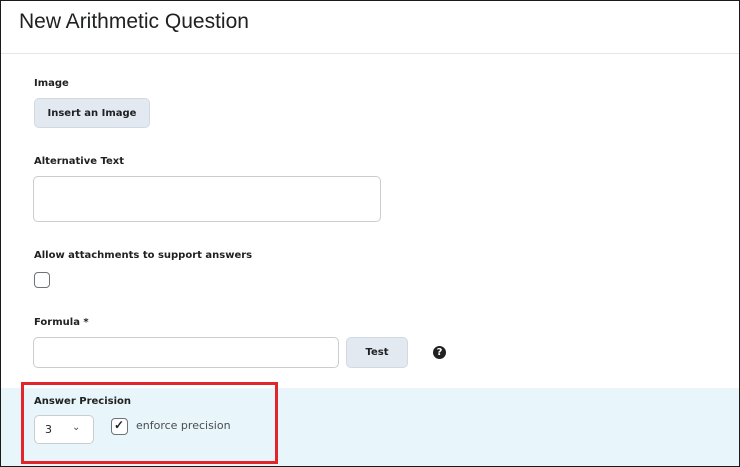 Image resolution: width=740 pixels, height=467 pixels. What do you see at coordinates (207, 199) in the screenshot?
I see `alt-text-input` at bounding box center [207, 199].